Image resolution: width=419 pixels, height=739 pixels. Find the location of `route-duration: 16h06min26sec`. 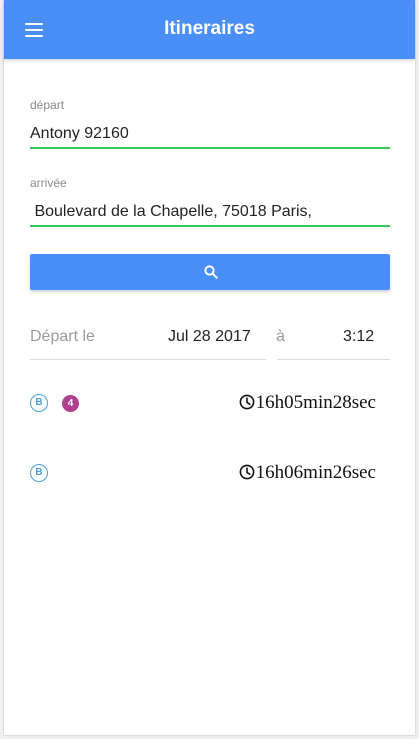

route-duration: 16h06min26sec is located at coordinates (307, 473).